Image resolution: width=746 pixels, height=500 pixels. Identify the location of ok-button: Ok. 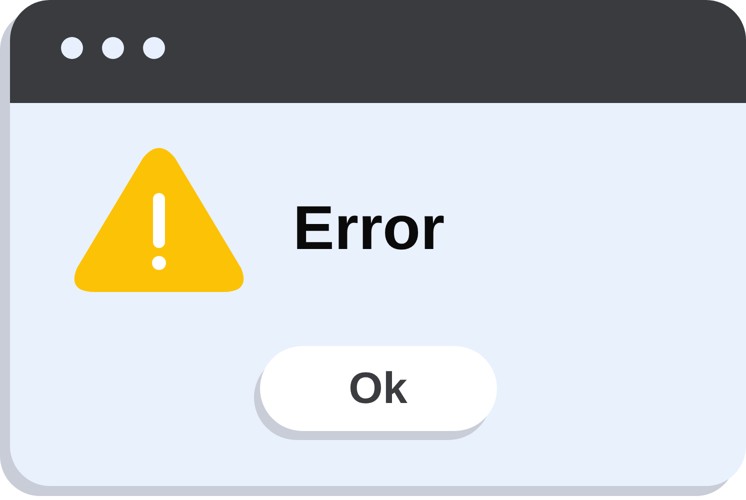
(378, 388).